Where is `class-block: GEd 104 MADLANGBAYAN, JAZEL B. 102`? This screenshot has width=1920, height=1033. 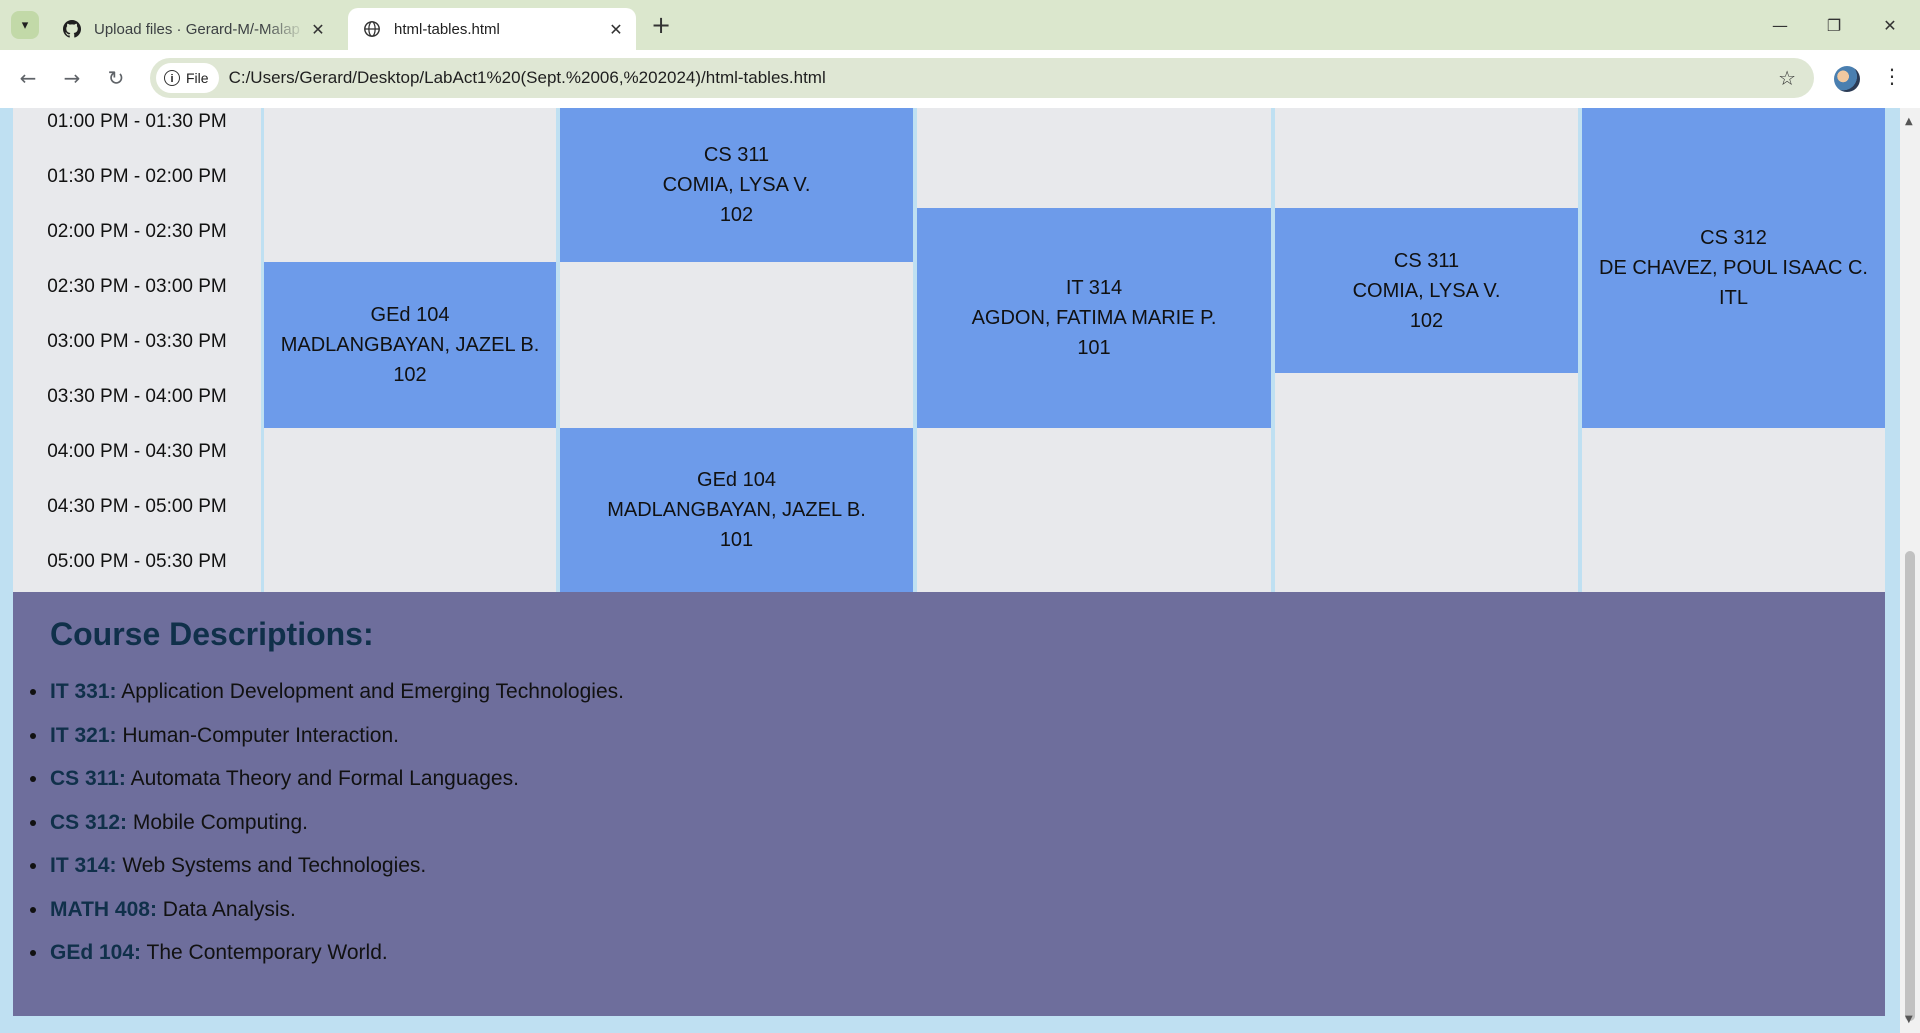
class-block: GEd 104 MADLANGBAYAN, JAZEL B. 102 is located at coordinates (410, 345).